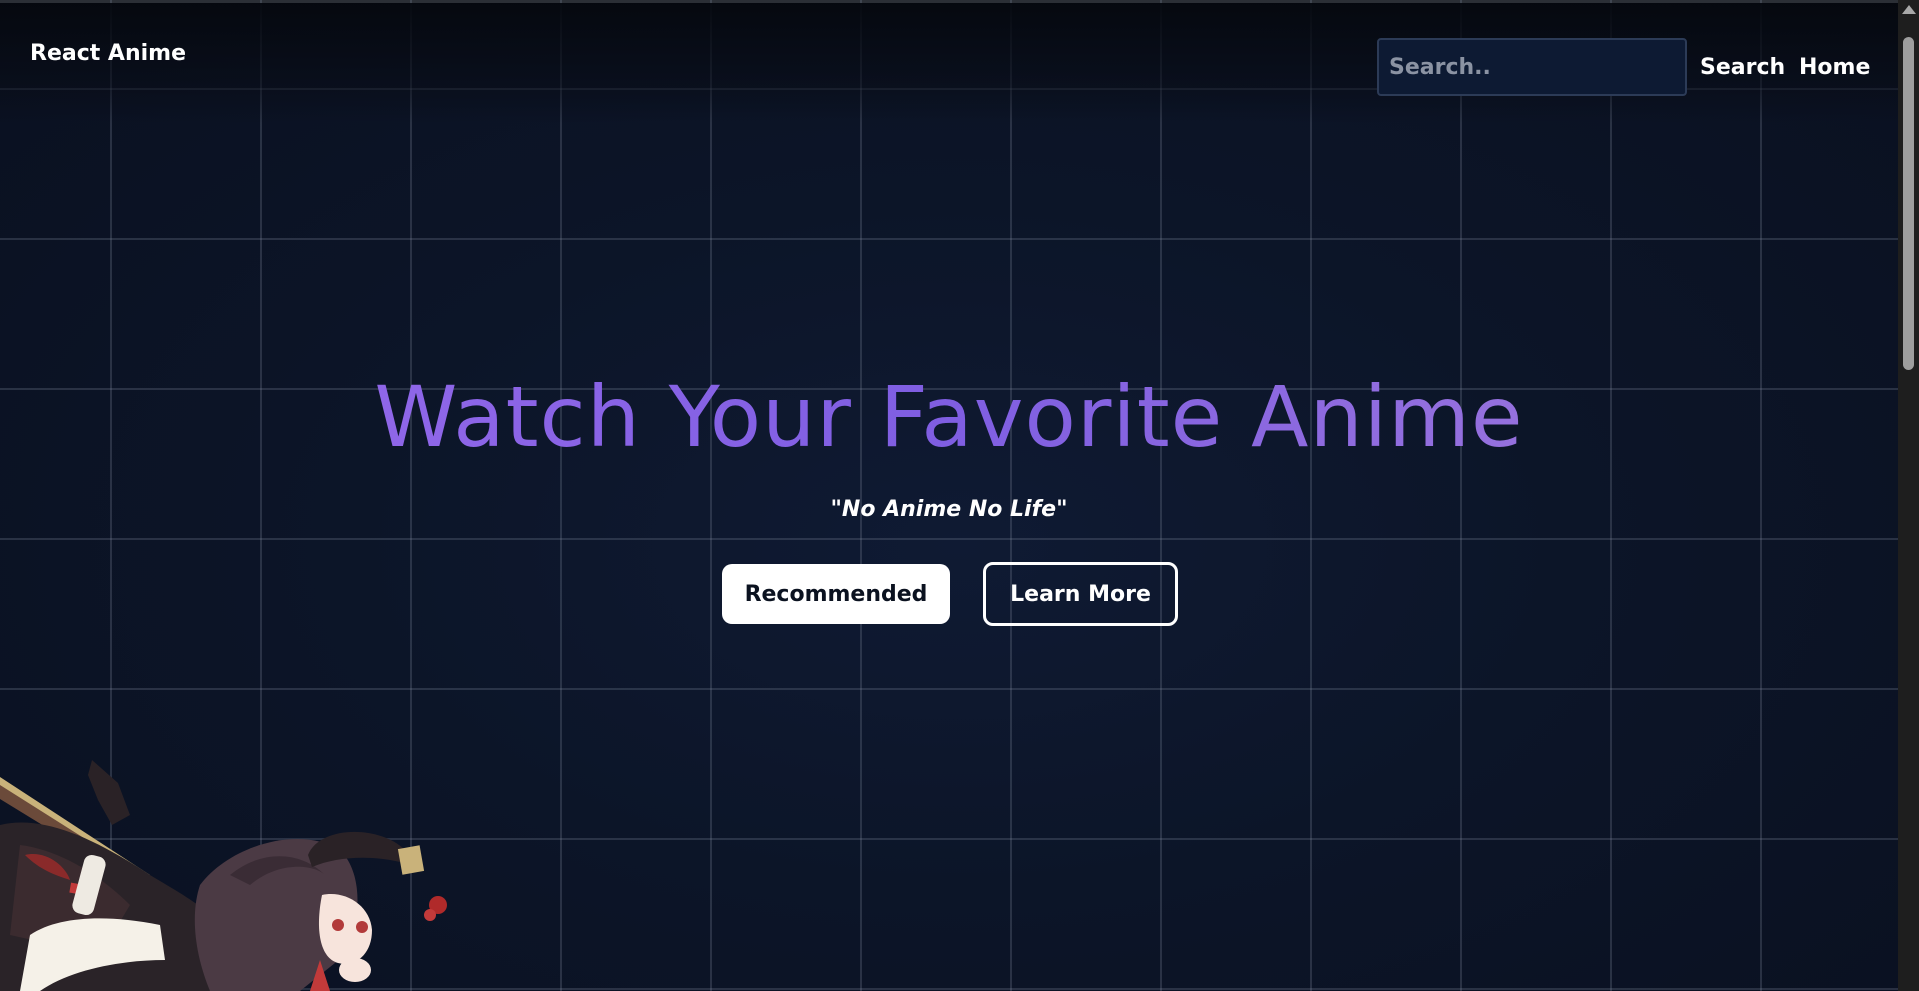 The height and width of the screenshot is (991, 1919). I want to click on recommended-button: Recommended, so click(836, 594).